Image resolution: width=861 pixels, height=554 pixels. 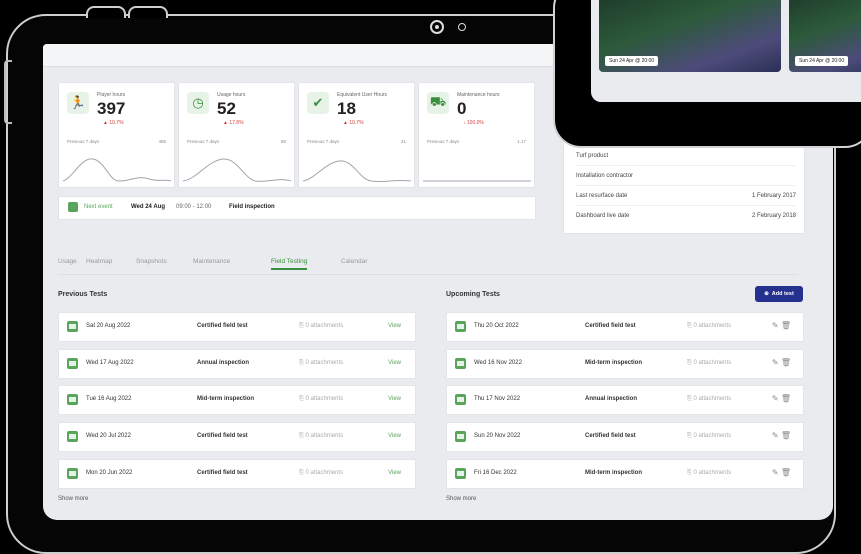 I want to click on kpi-label: Maintenance hours, so click(x=478, y=95).